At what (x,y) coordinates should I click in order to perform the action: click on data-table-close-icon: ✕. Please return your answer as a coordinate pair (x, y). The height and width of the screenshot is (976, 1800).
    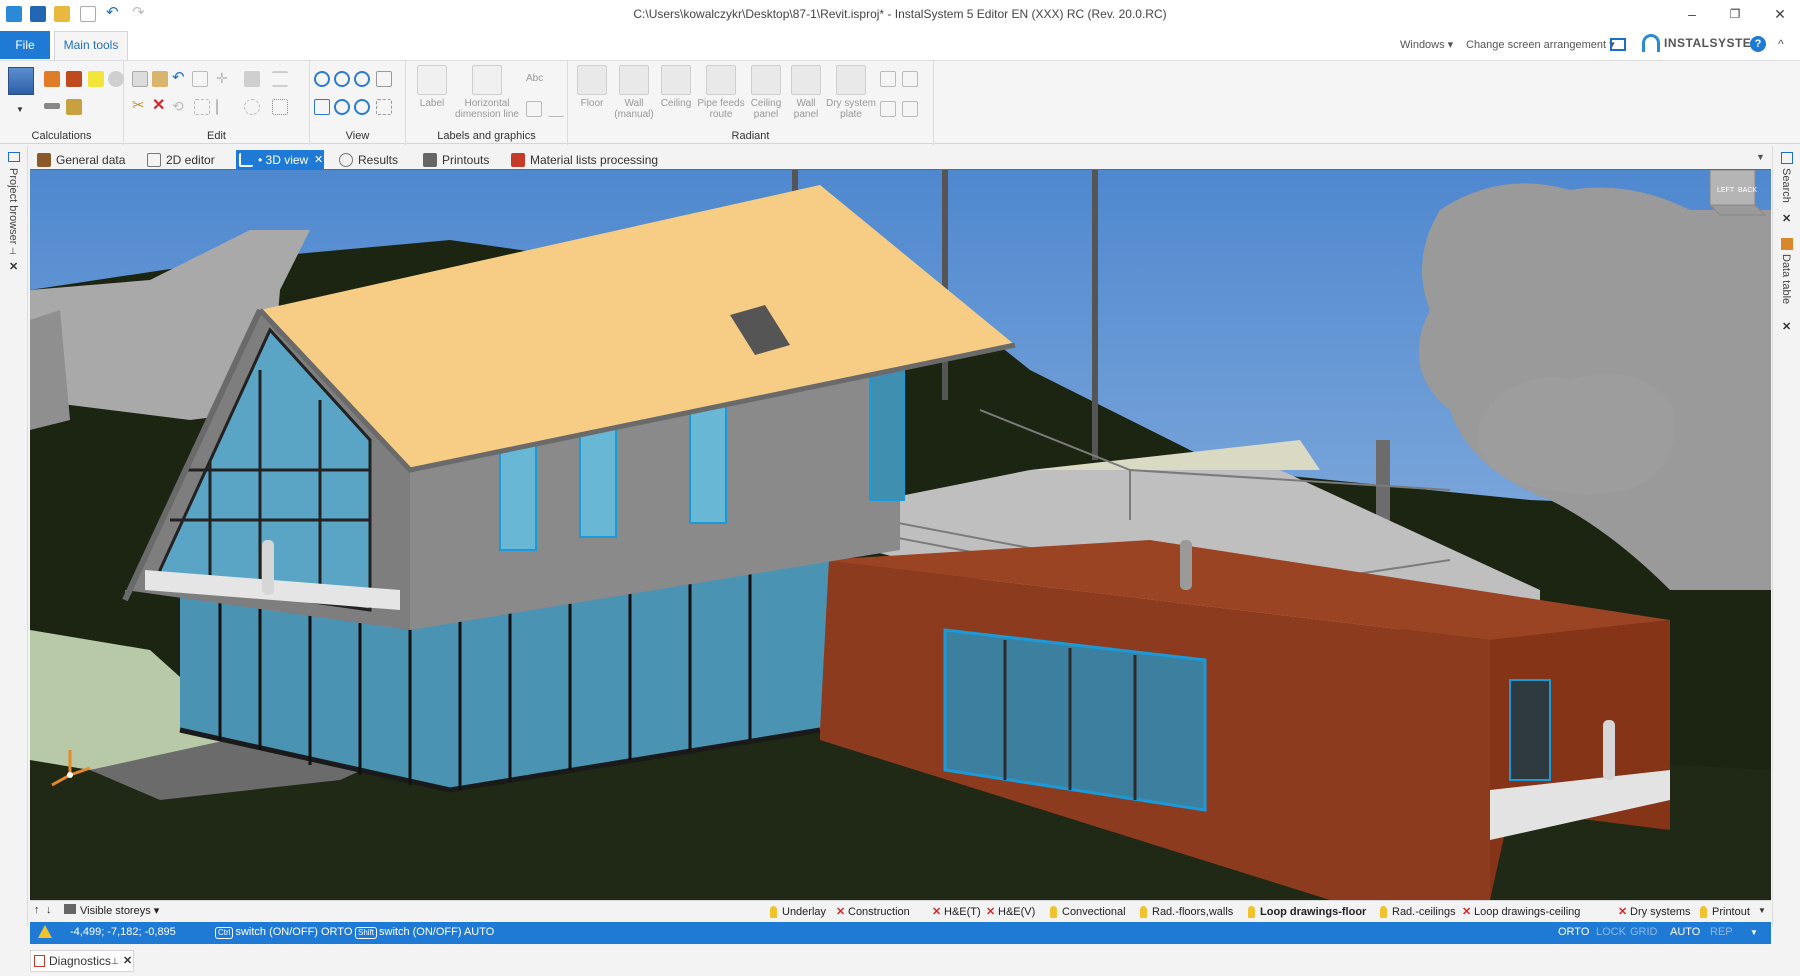
    Looking at the image, I should click on (1786, 326).